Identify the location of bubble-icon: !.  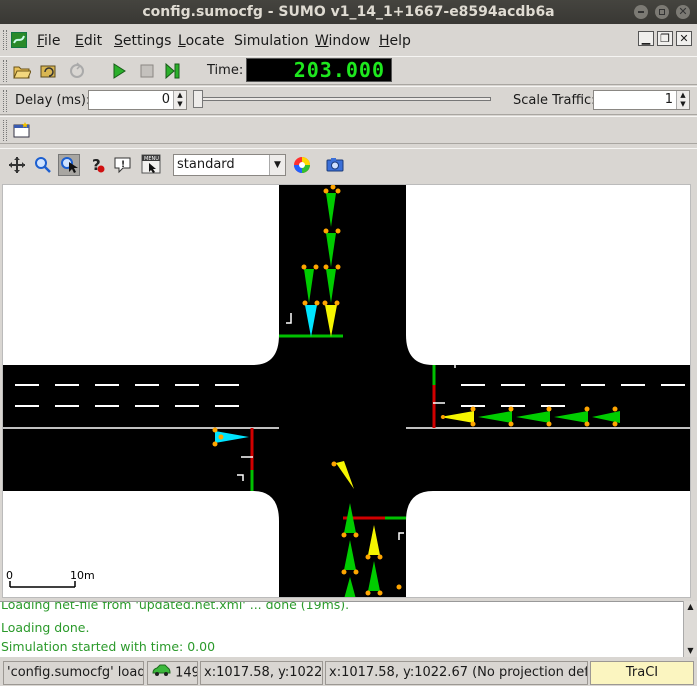
(123, 165).